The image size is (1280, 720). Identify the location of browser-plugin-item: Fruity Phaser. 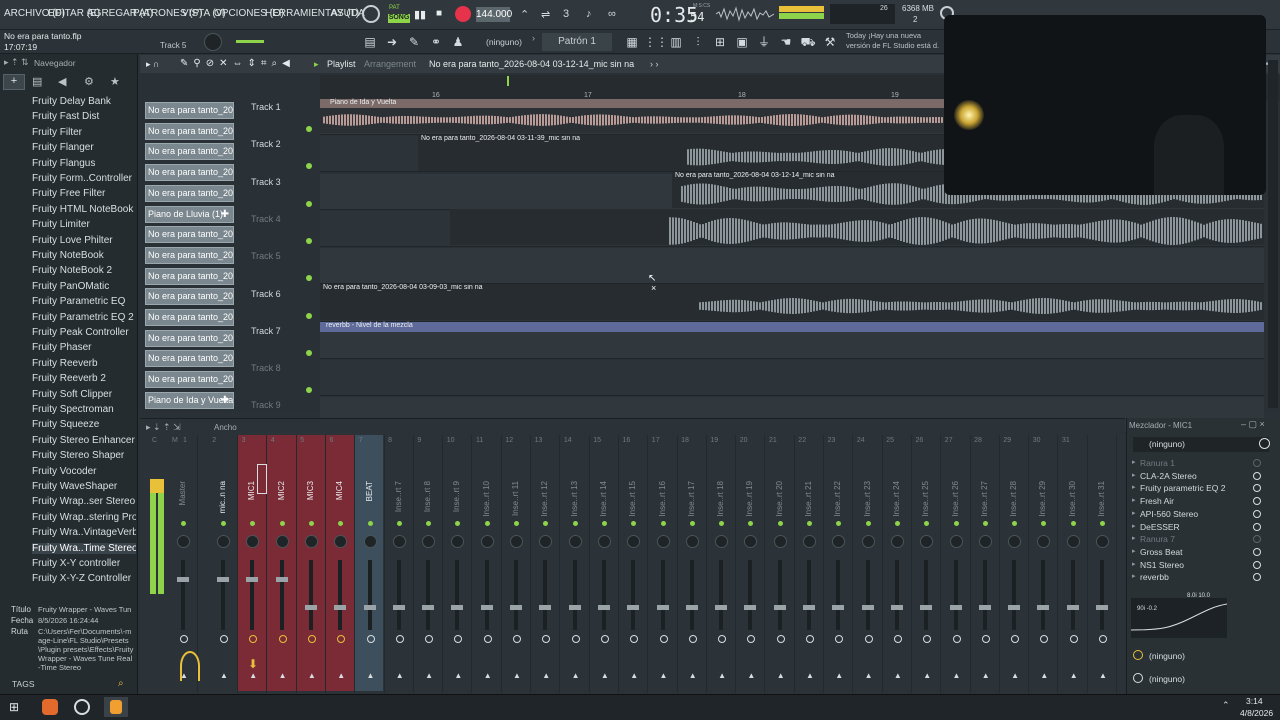
(84, 347).